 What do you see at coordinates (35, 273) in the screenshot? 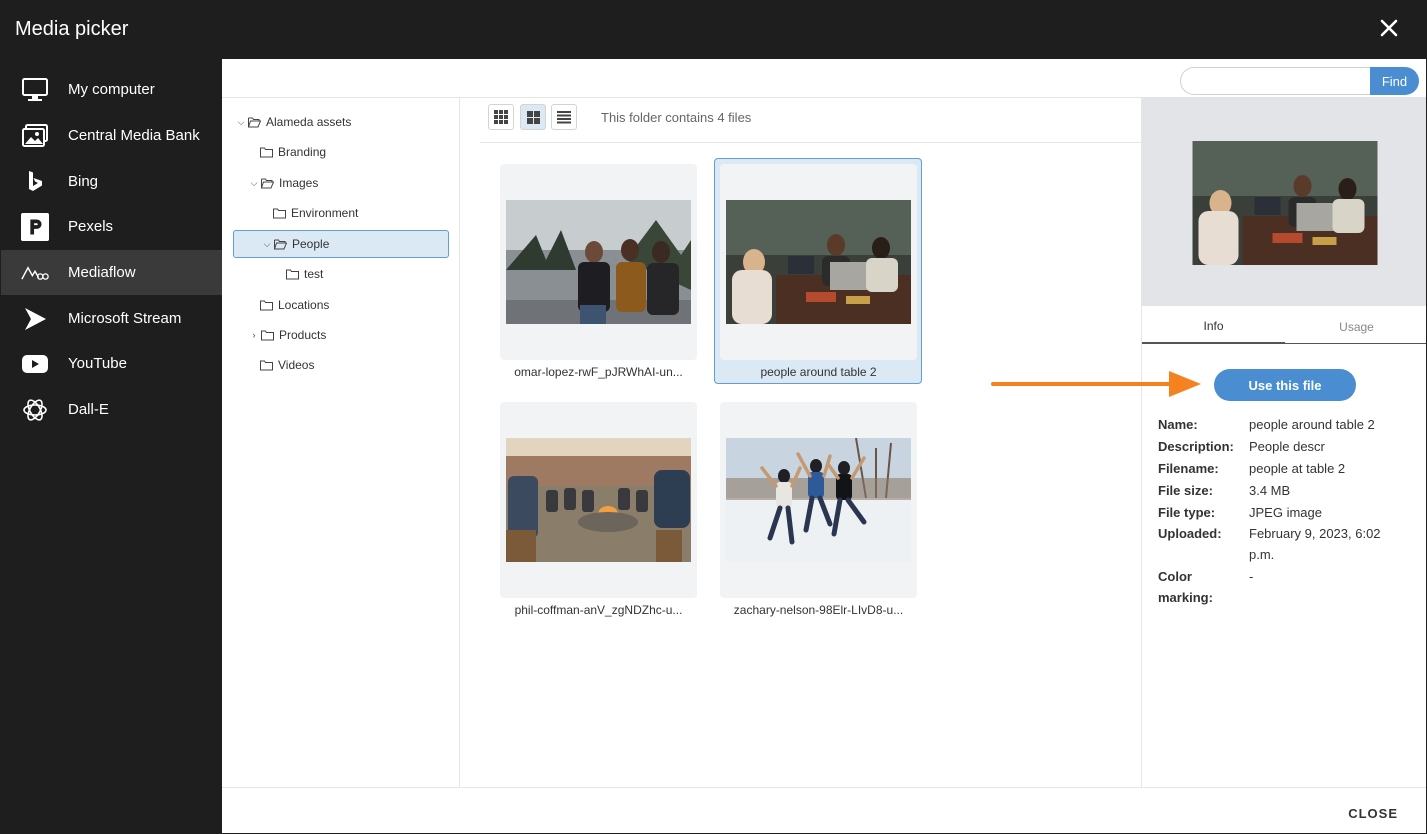
I see `mediaflow-icon` at bounding box center [35, 273].